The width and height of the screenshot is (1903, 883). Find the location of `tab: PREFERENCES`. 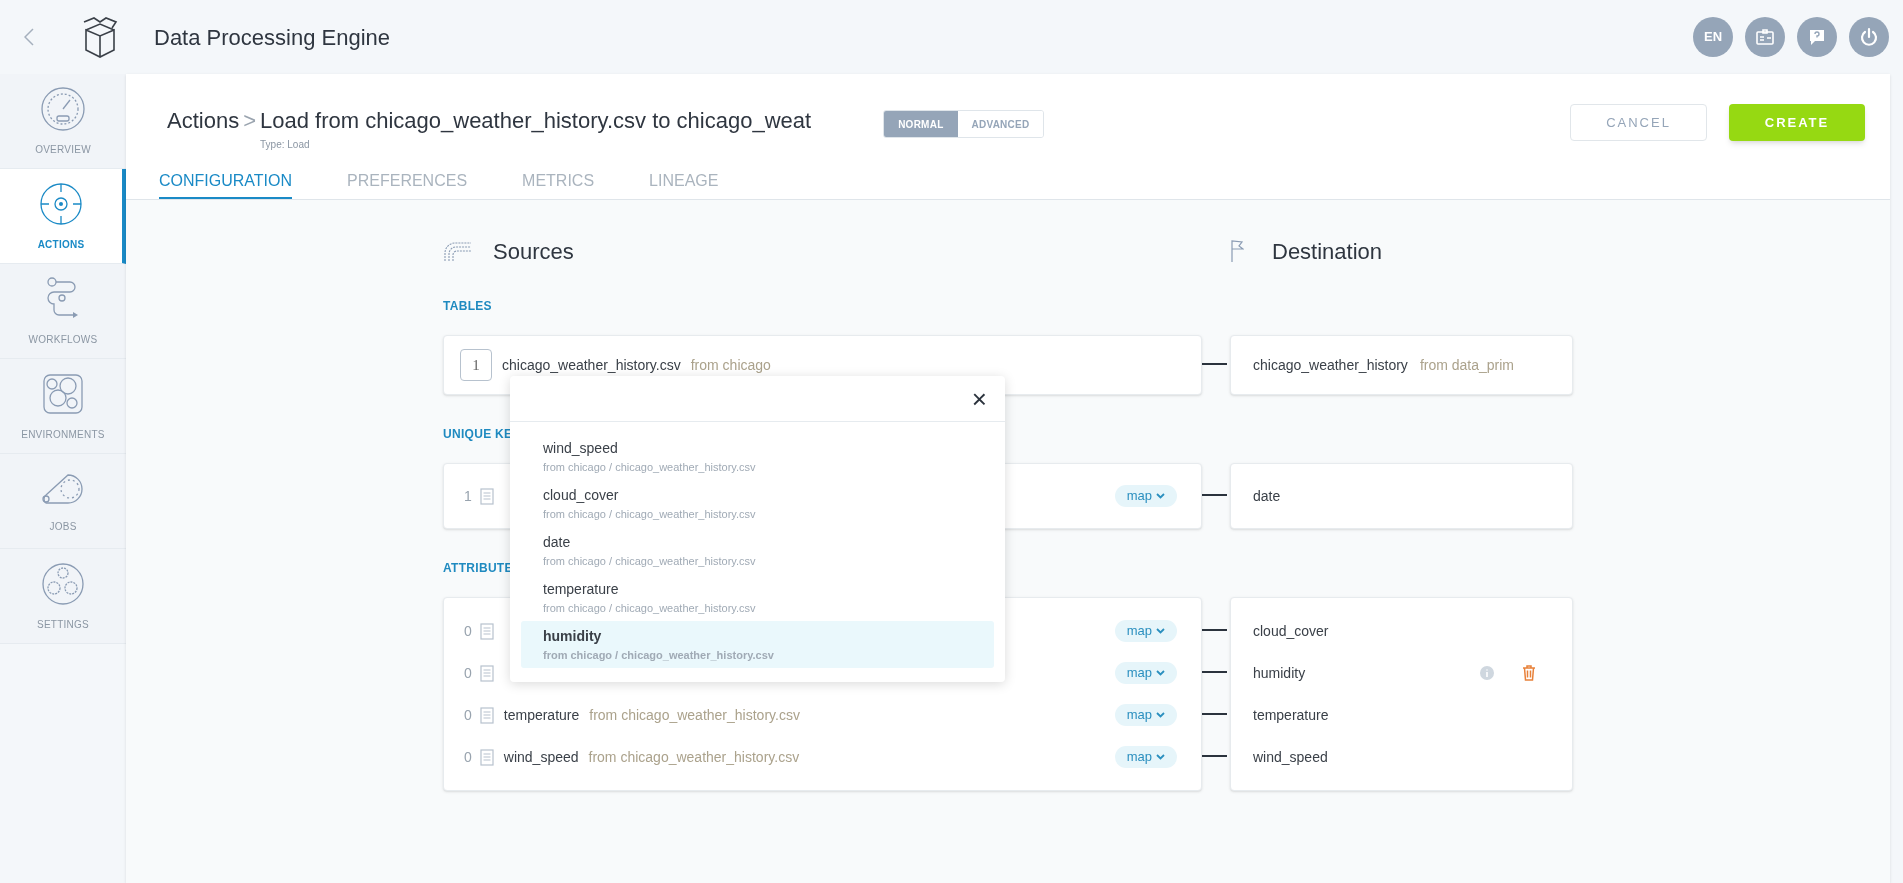

tab: PREFERENCES is located at coordinates (407, 184).